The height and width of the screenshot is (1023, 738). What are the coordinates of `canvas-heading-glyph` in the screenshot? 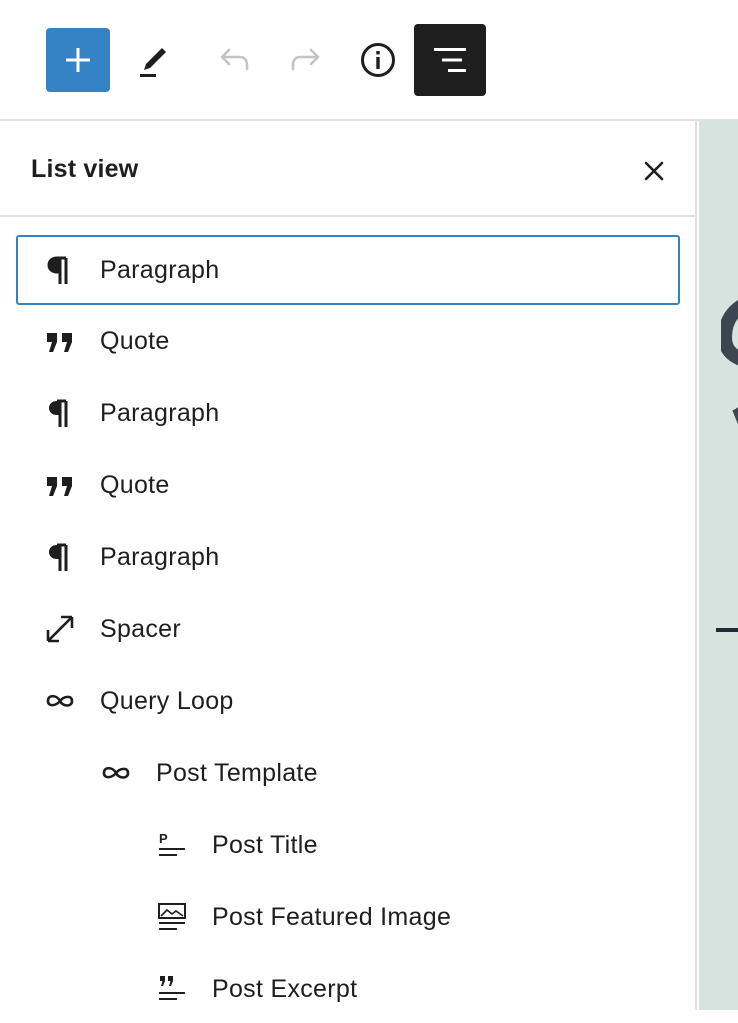 It's located at (729, 362).